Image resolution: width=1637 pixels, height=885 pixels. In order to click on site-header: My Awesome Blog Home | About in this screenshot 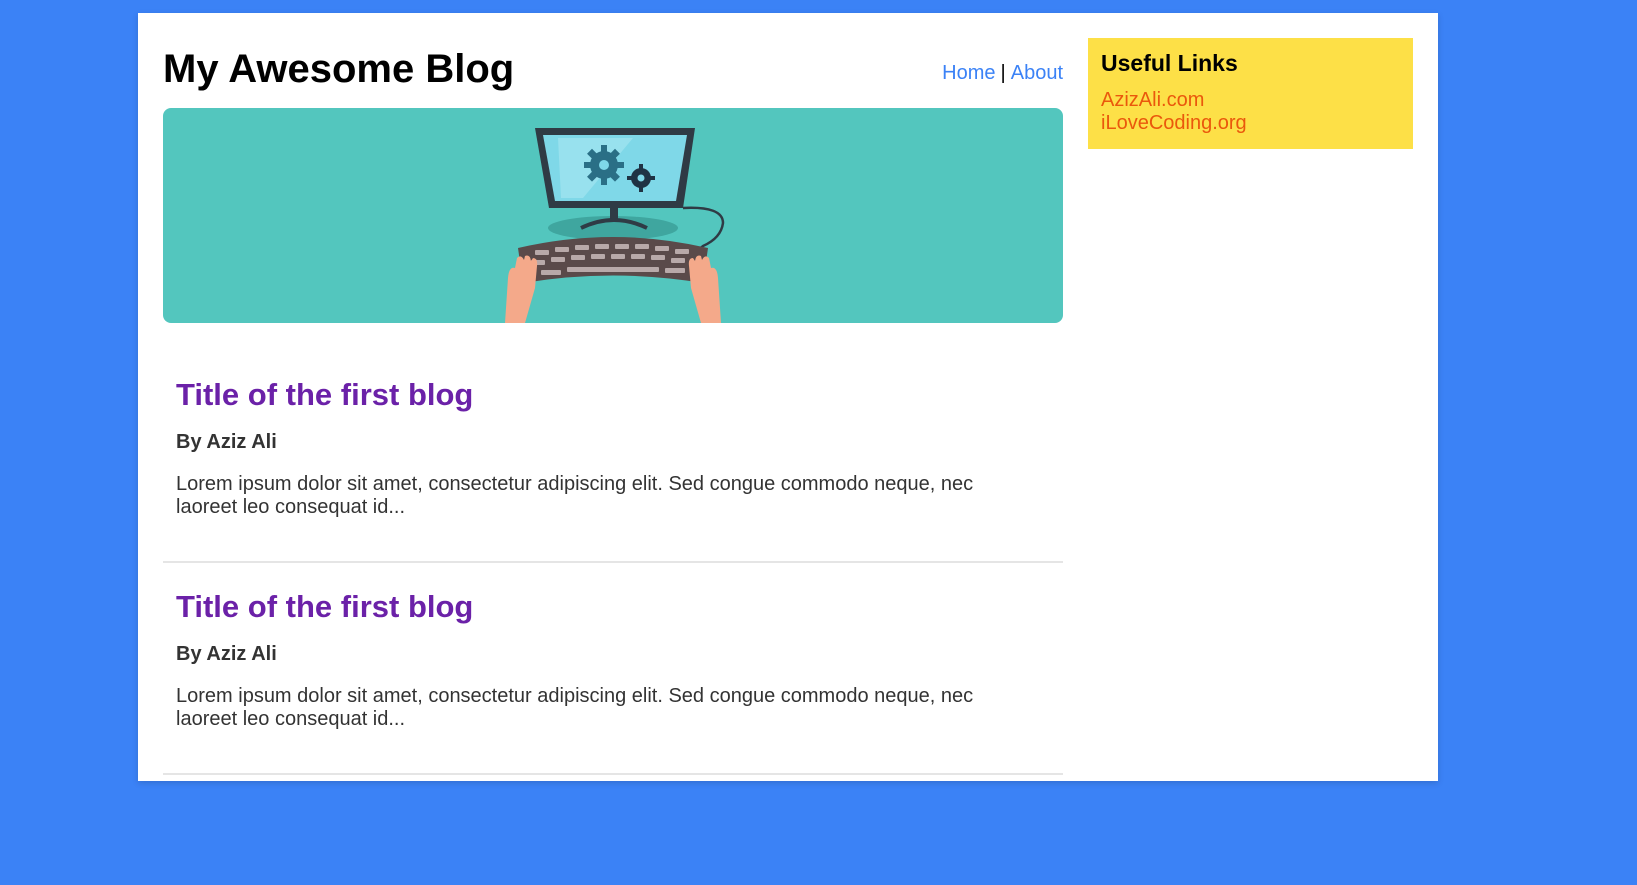, I will do `click(613, 60)`.